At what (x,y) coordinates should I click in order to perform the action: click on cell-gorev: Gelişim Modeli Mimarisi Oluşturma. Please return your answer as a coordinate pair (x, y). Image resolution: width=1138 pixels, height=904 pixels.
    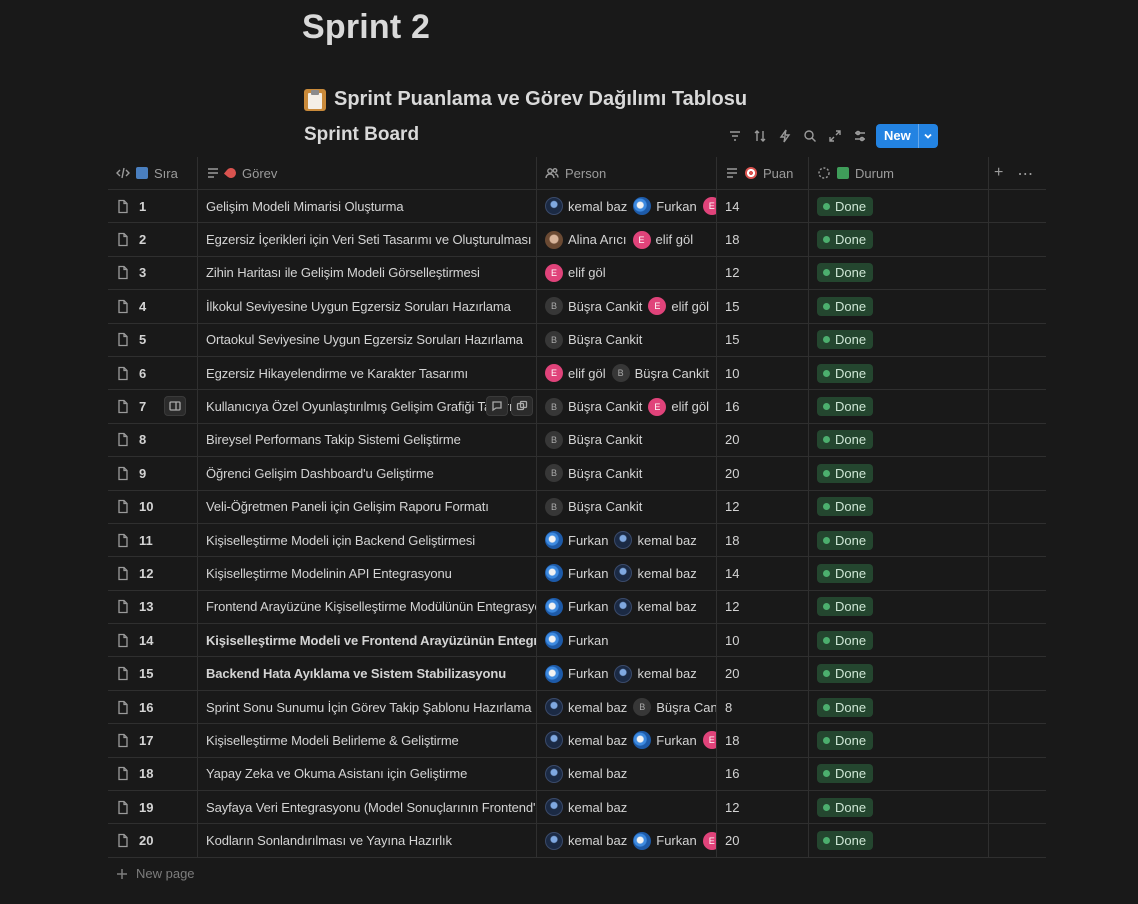
    Looking at the image, I should click on (367, 206).